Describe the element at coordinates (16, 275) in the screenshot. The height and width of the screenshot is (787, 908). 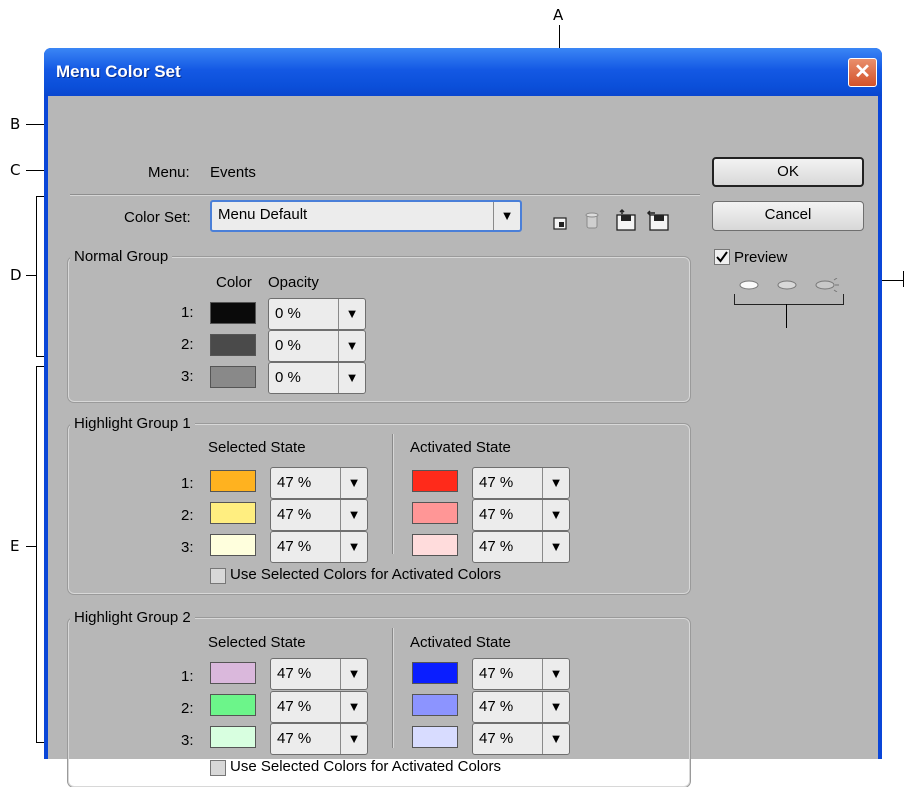
I see `callout-d: D` at that location.